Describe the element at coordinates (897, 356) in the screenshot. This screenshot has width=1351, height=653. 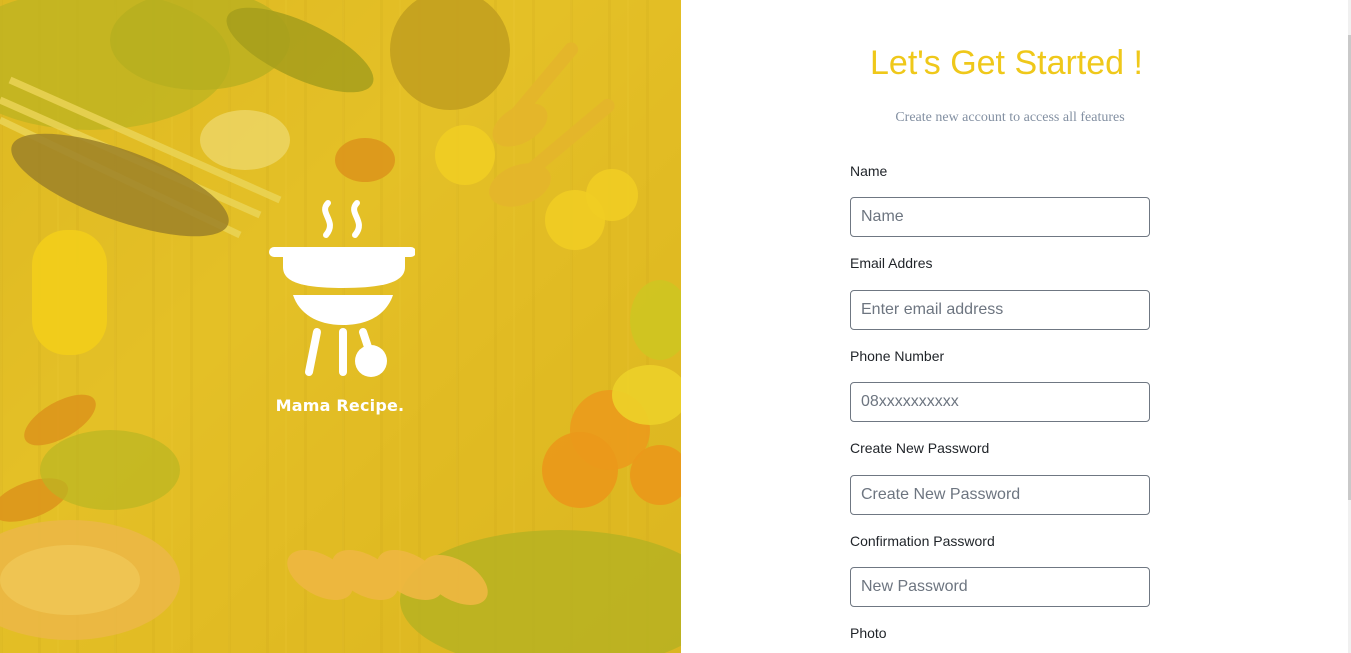
I see `phone-label: Phone Number` at that location.